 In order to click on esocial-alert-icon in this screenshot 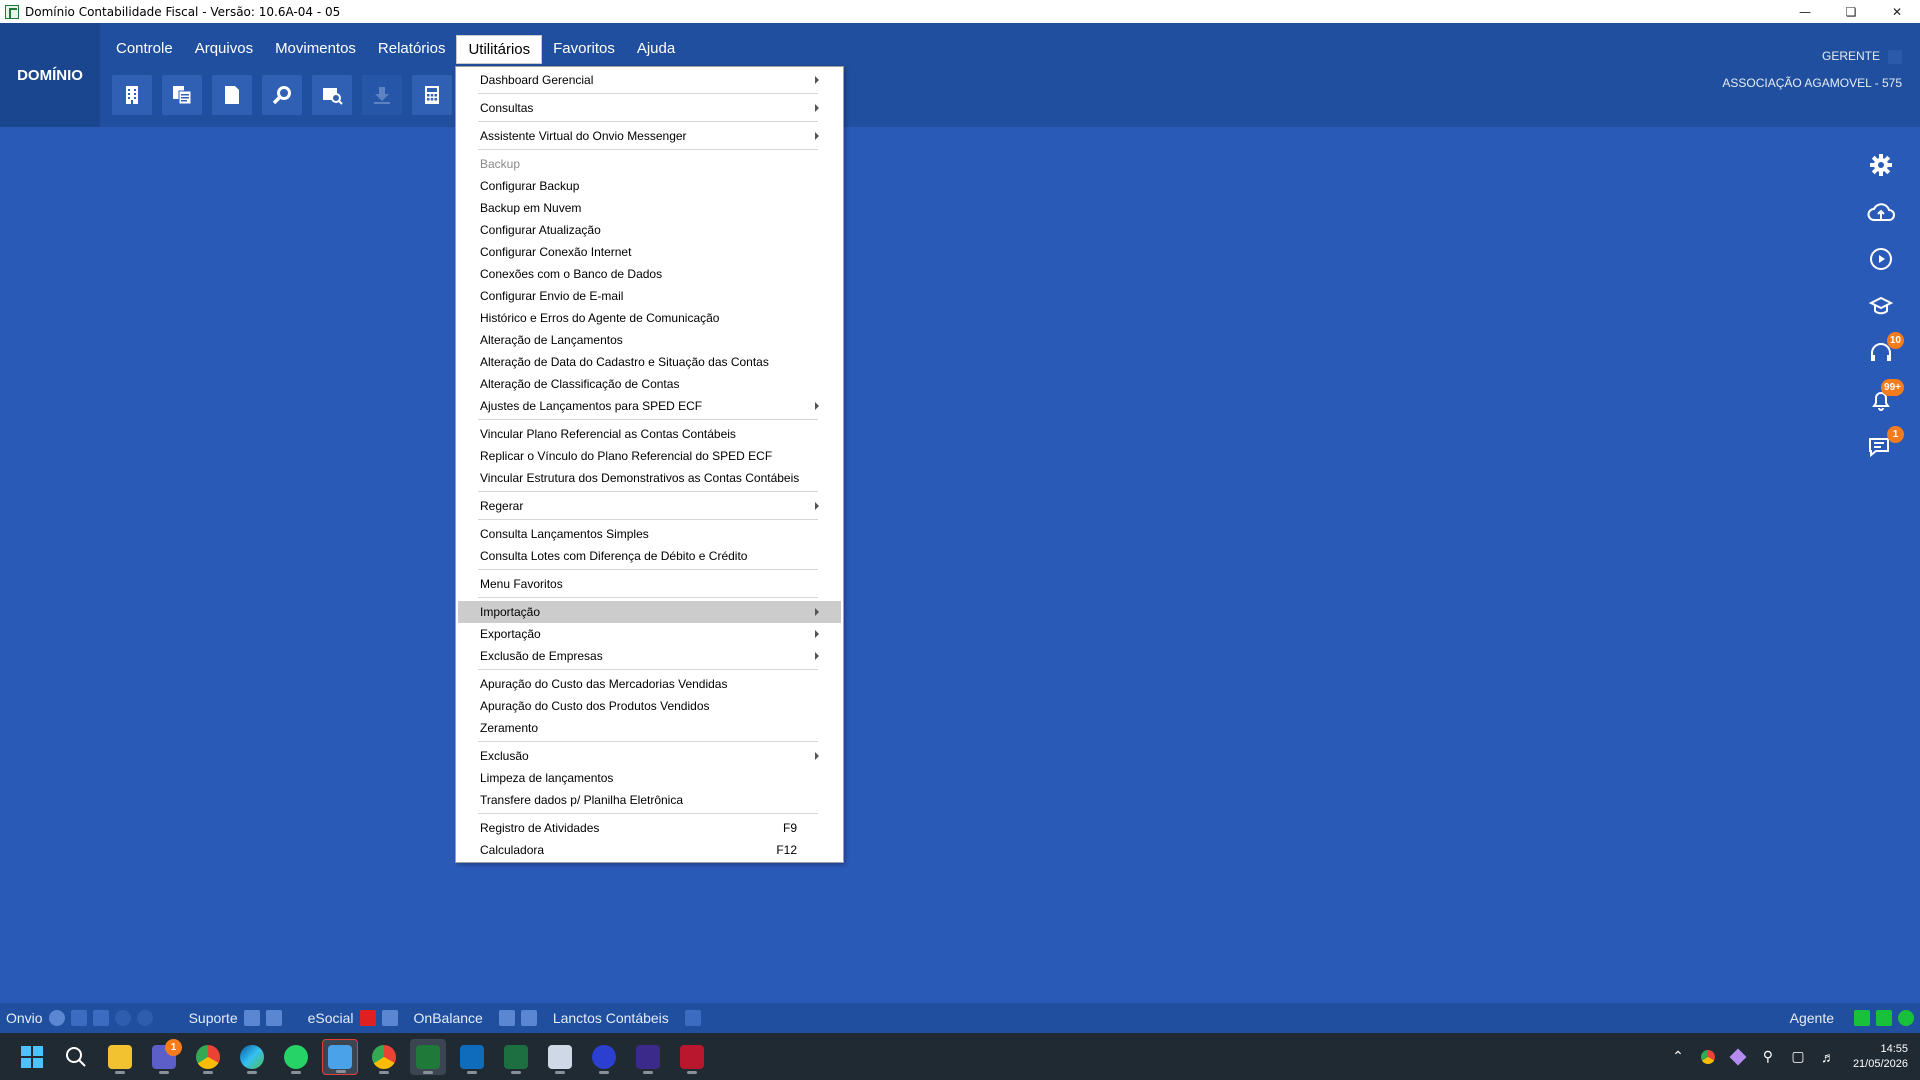, I will do `click(367, 1018)`.